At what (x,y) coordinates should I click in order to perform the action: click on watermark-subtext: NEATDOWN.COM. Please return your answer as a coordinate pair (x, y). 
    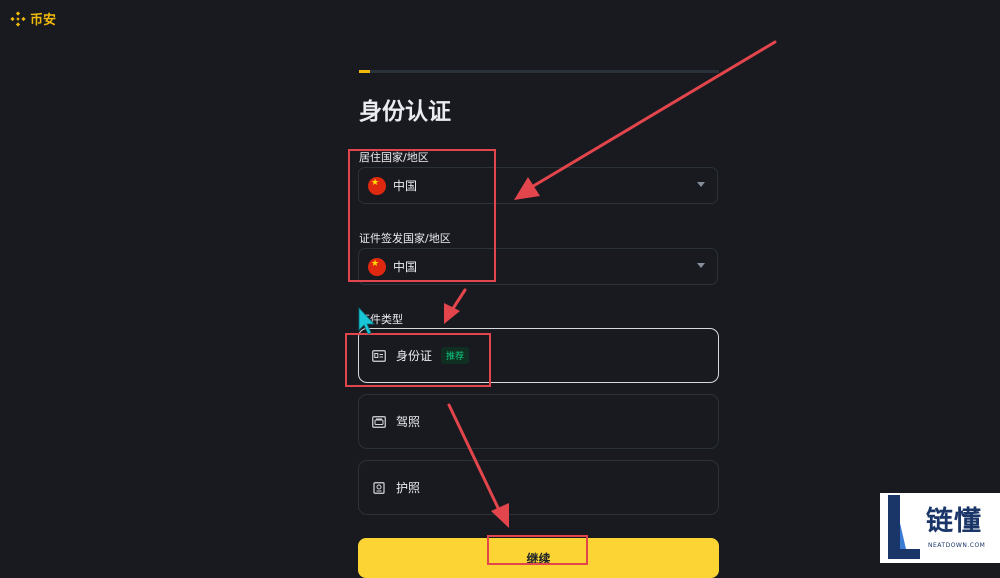
    Looking at the image, I should click on (957, 545).